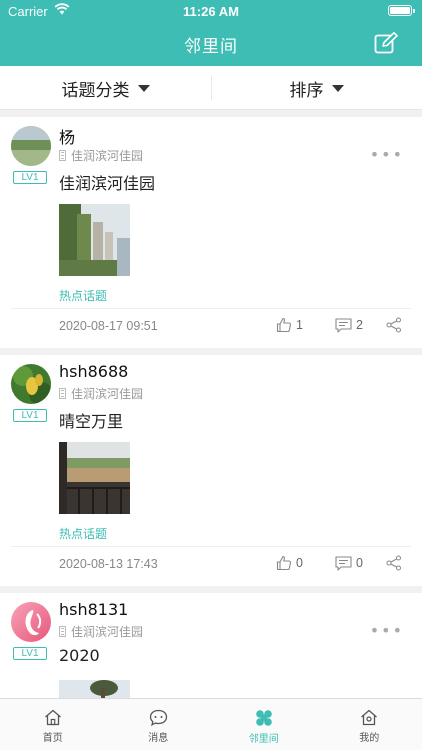  I want to click on comment-button: 0, so click(349, 563).